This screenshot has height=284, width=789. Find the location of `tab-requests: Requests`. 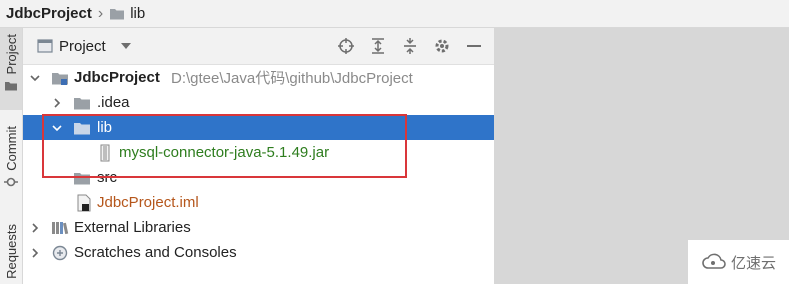

tab-requests: Requests is located at coordinates (11, 254).